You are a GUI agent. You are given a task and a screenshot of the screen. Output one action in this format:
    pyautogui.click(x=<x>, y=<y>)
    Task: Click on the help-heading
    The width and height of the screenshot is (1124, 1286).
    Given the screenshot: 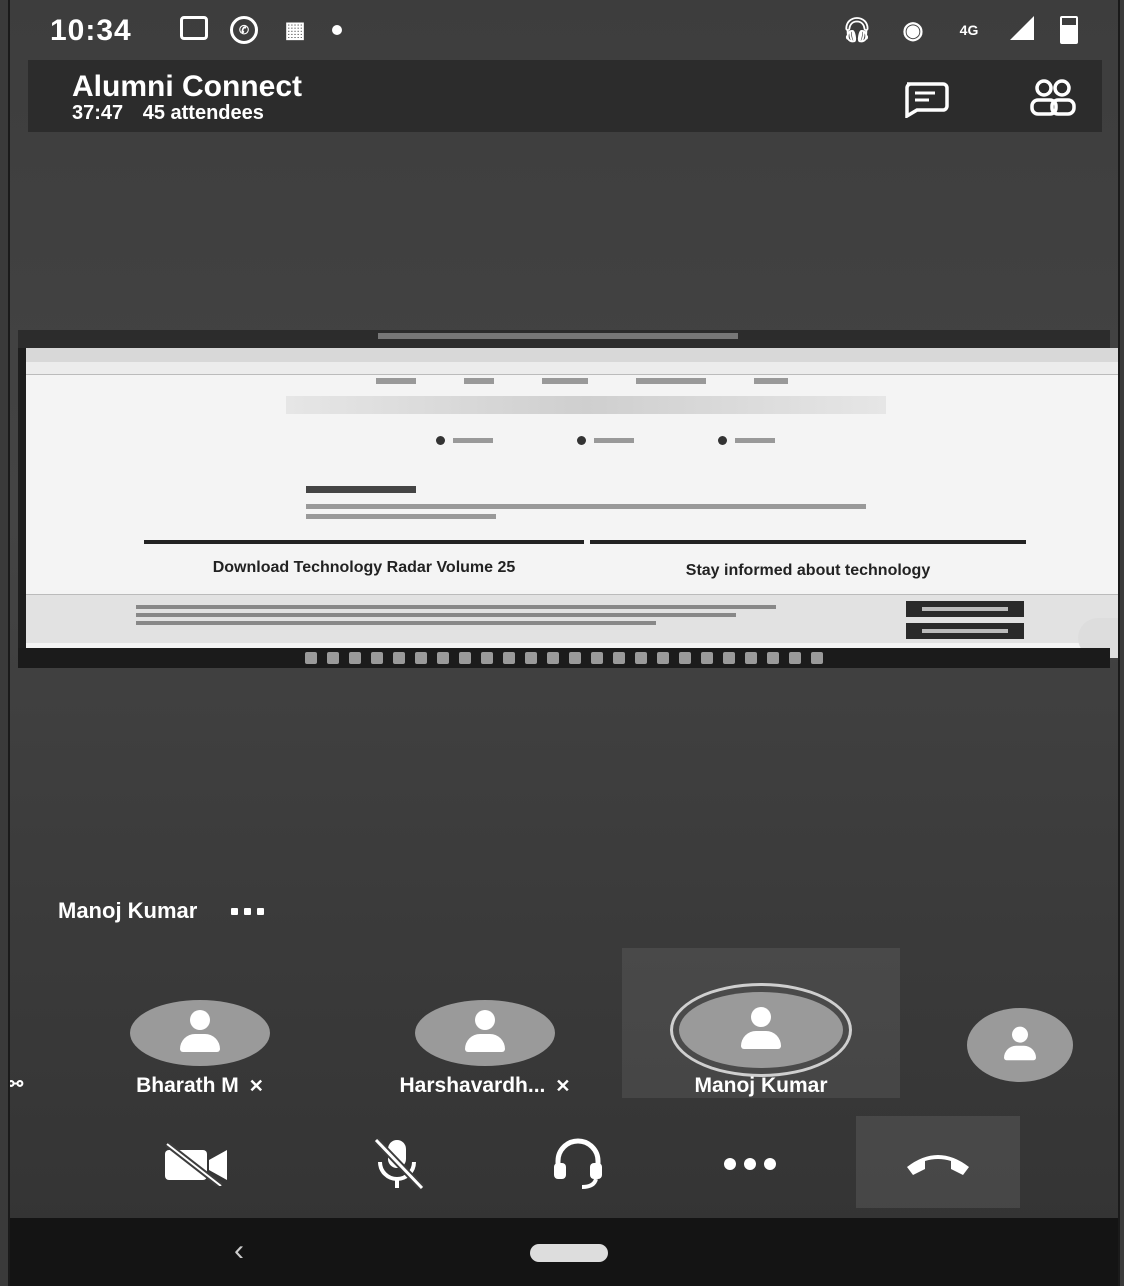 What is the action you would take?
    pyautogui.click(x=361, y=489)
    